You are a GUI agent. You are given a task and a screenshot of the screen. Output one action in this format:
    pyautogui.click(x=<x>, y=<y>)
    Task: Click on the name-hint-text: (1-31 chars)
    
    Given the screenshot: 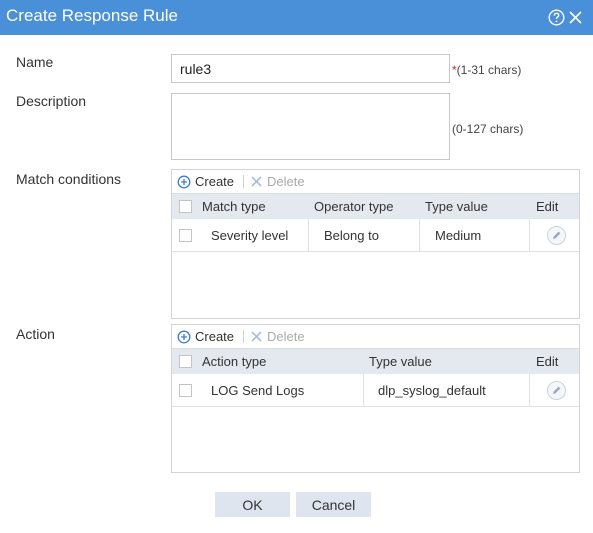 What is the action you would take?
    pyautogui.click(x=489, y=70)
    